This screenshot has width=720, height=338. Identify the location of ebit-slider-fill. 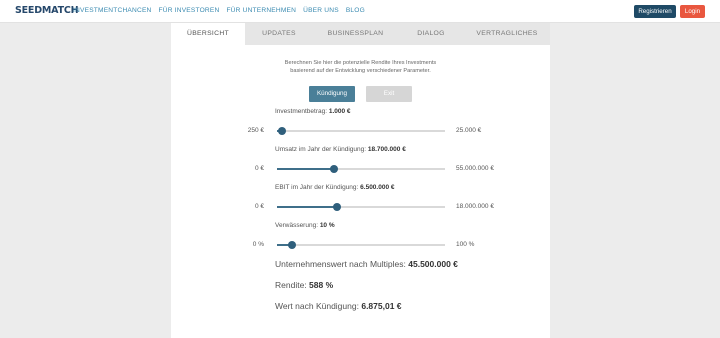
(307, 207).